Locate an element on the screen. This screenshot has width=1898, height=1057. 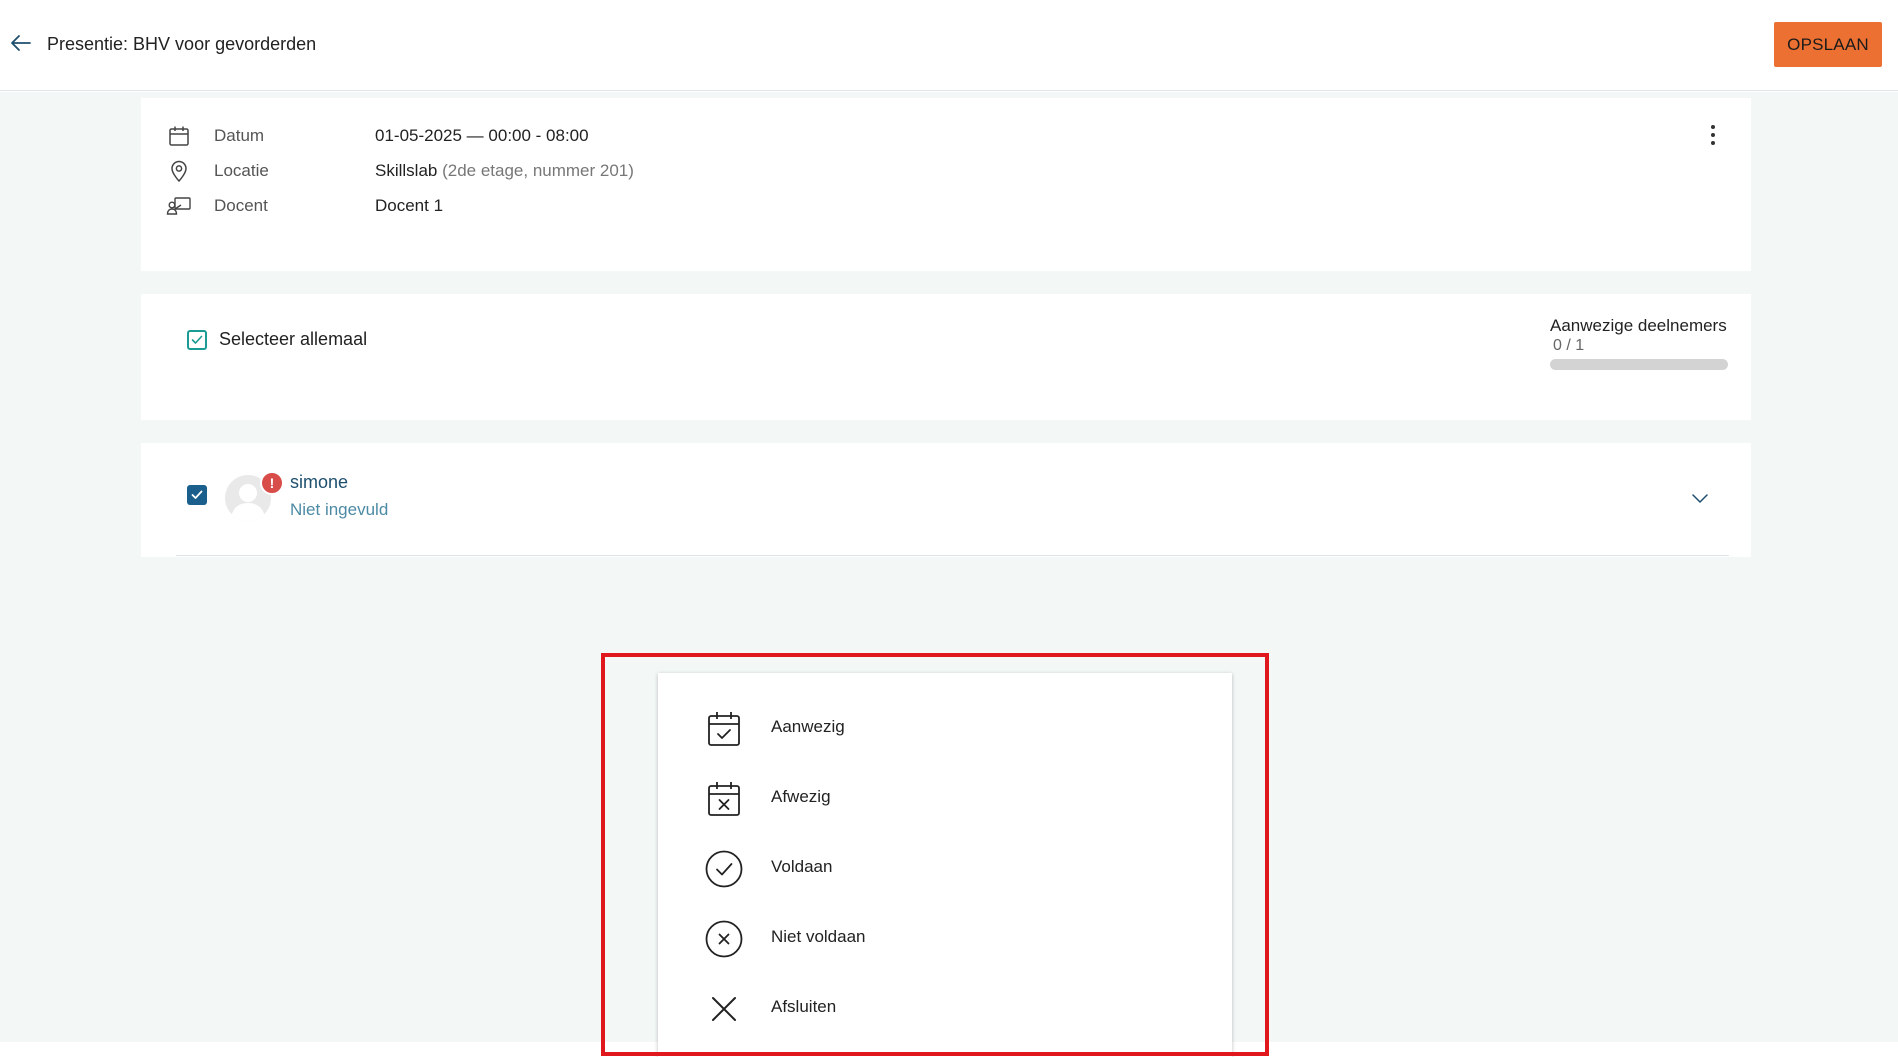
teacher-label: Docent is located at coordinates (241, 205).